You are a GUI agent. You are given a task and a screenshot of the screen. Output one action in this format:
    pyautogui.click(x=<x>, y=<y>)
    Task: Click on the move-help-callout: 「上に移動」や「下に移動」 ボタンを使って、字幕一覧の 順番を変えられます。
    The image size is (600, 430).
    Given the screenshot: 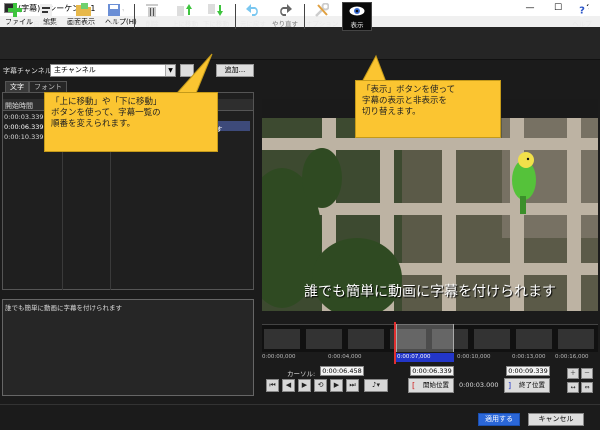 What is the action you would take?
    pyautogui.click(x=131, y=122)
    